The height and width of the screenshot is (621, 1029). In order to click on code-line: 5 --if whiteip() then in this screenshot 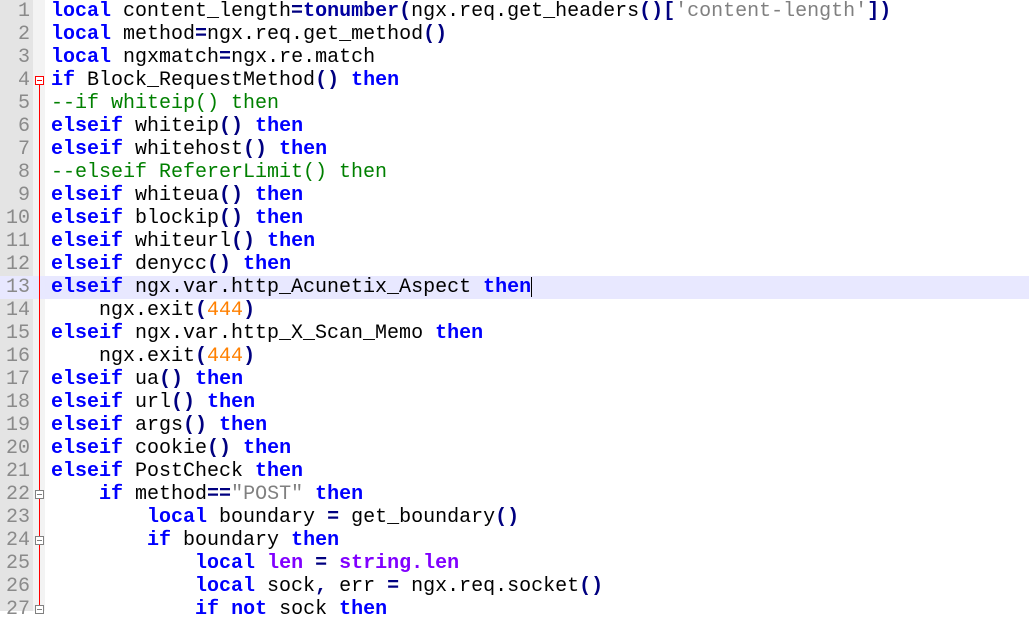, I will do `click(514, 103)`.